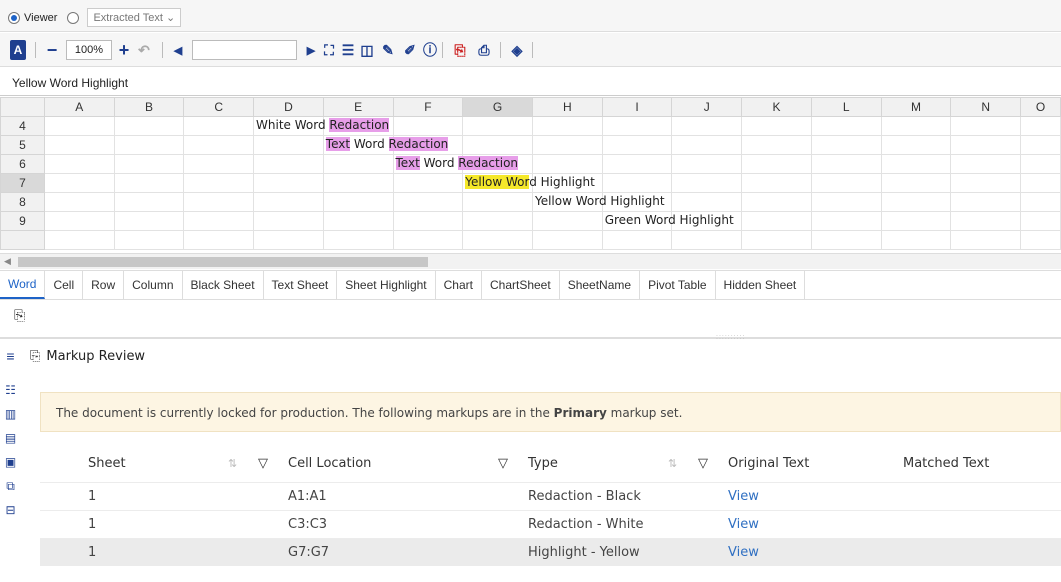 The width and height of the screenshot is (1061, 582). Describe the element at coordinates (978, 464) in the screenshot. I see `matched-text-header: Matched Text` at that location.